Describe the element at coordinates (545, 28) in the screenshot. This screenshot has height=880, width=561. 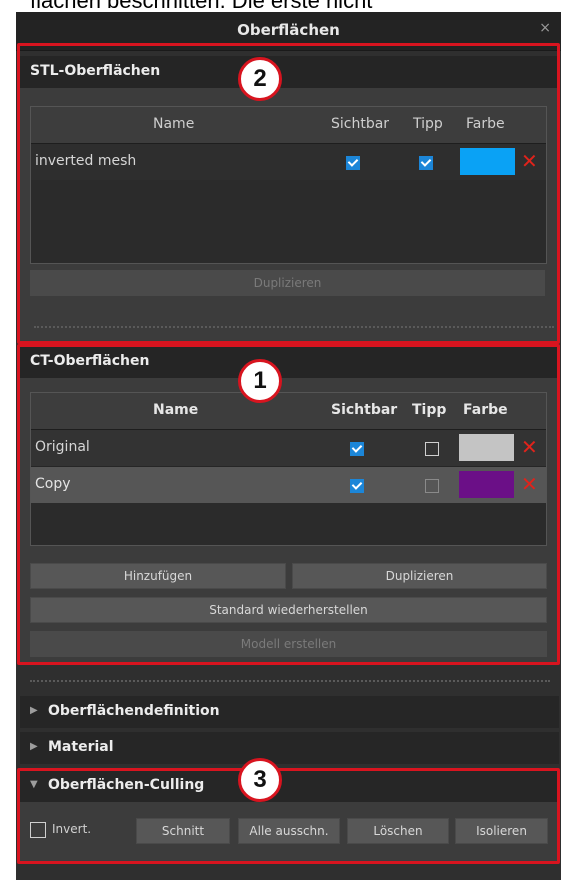
I see `close-icon: ×` at that location.